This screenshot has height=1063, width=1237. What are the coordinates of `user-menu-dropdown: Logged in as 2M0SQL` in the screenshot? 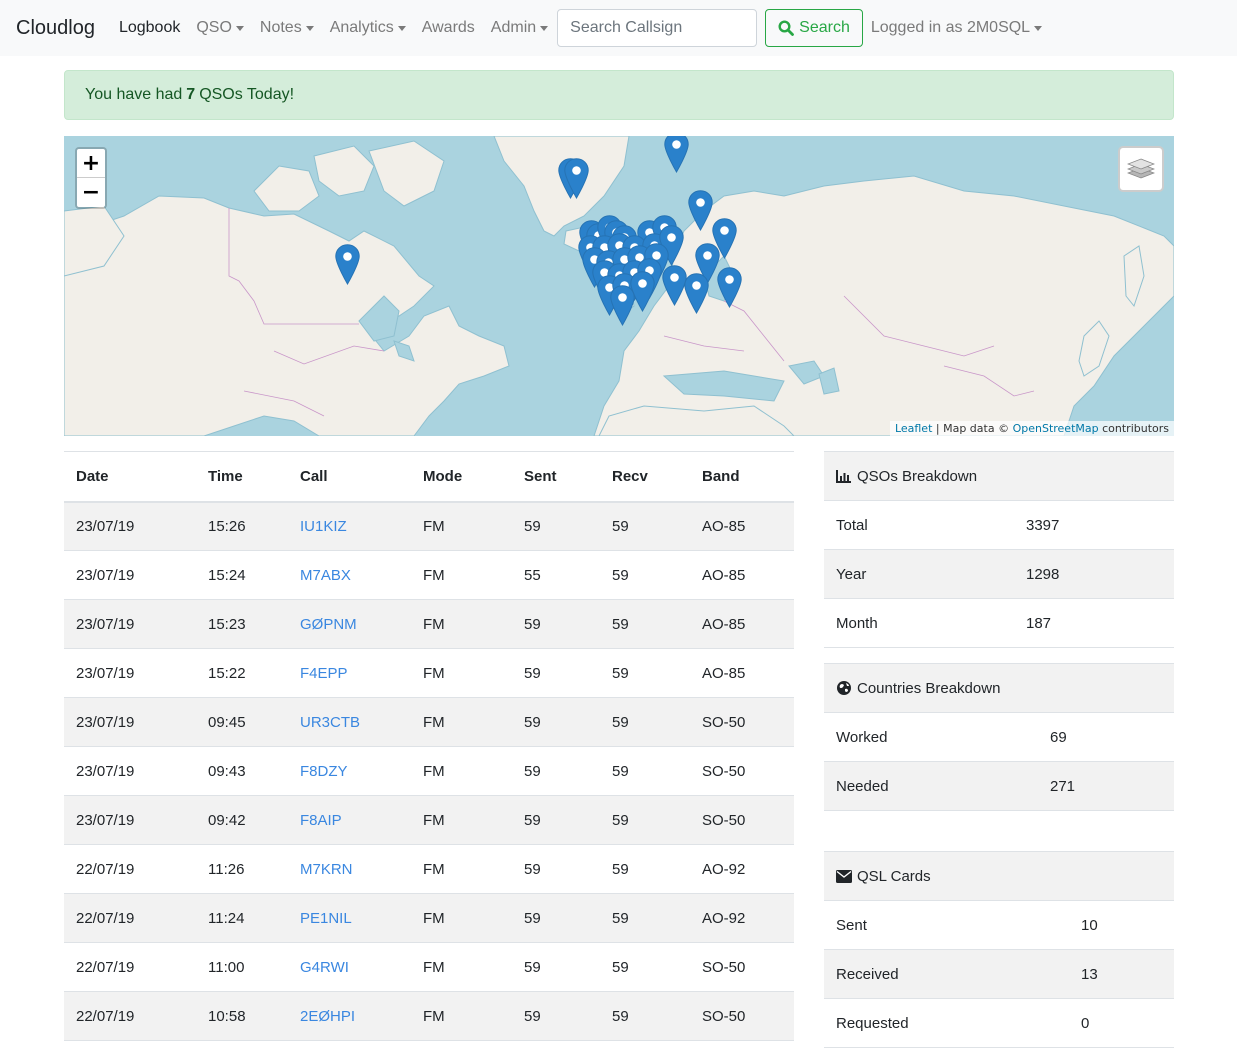 It's located at (956, 28).